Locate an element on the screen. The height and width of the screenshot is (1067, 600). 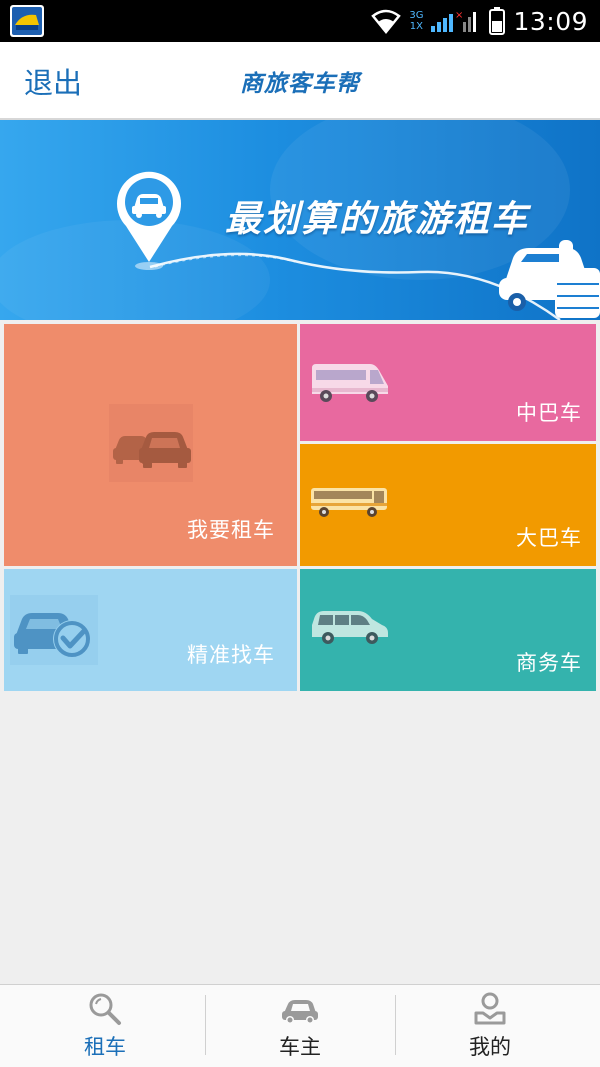
title-bar: 退出 商旅客车帮 is located at coordinates (300, 81).